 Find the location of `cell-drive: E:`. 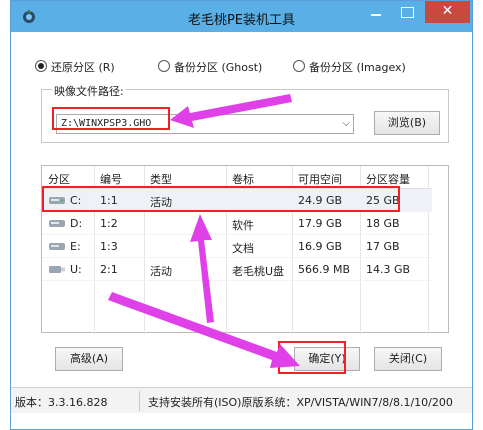

cell-drive: E: is located at coordinates (75, 246).